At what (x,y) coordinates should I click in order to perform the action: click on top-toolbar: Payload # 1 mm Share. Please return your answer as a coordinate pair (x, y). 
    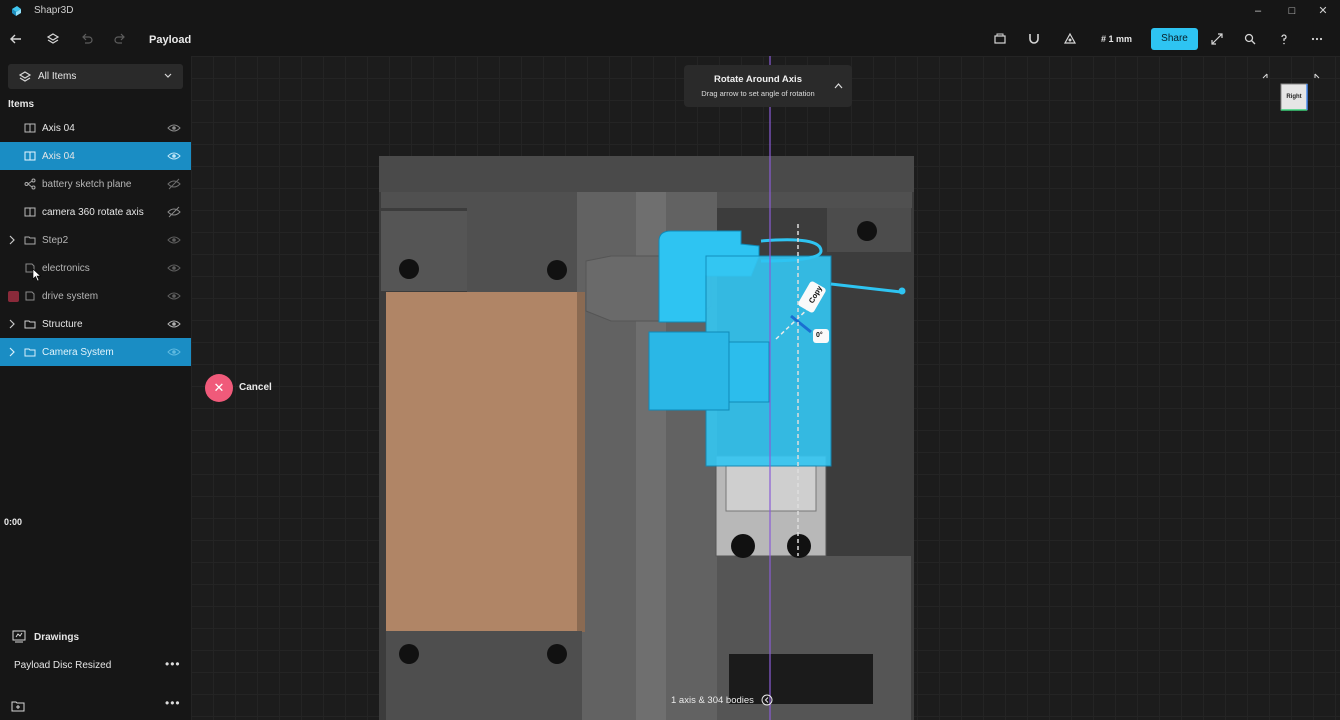
    Looking at the image, I should click on (670, 39).